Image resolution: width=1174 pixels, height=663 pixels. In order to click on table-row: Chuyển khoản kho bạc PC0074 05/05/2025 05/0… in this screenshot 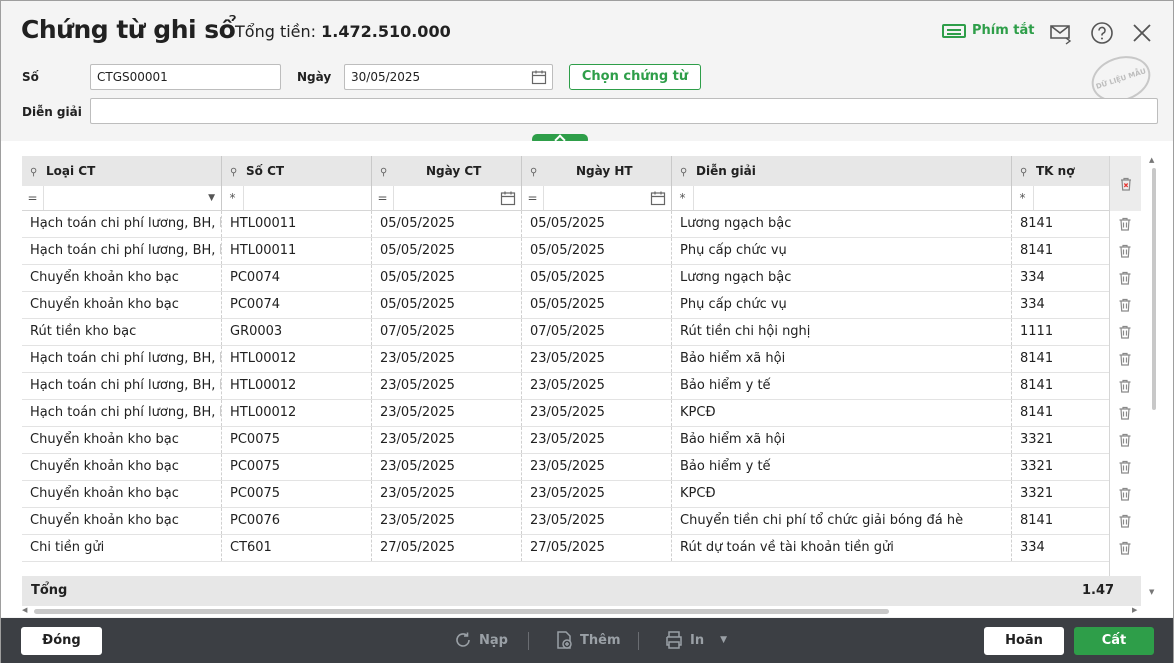, I will do `click(565, 278)`.